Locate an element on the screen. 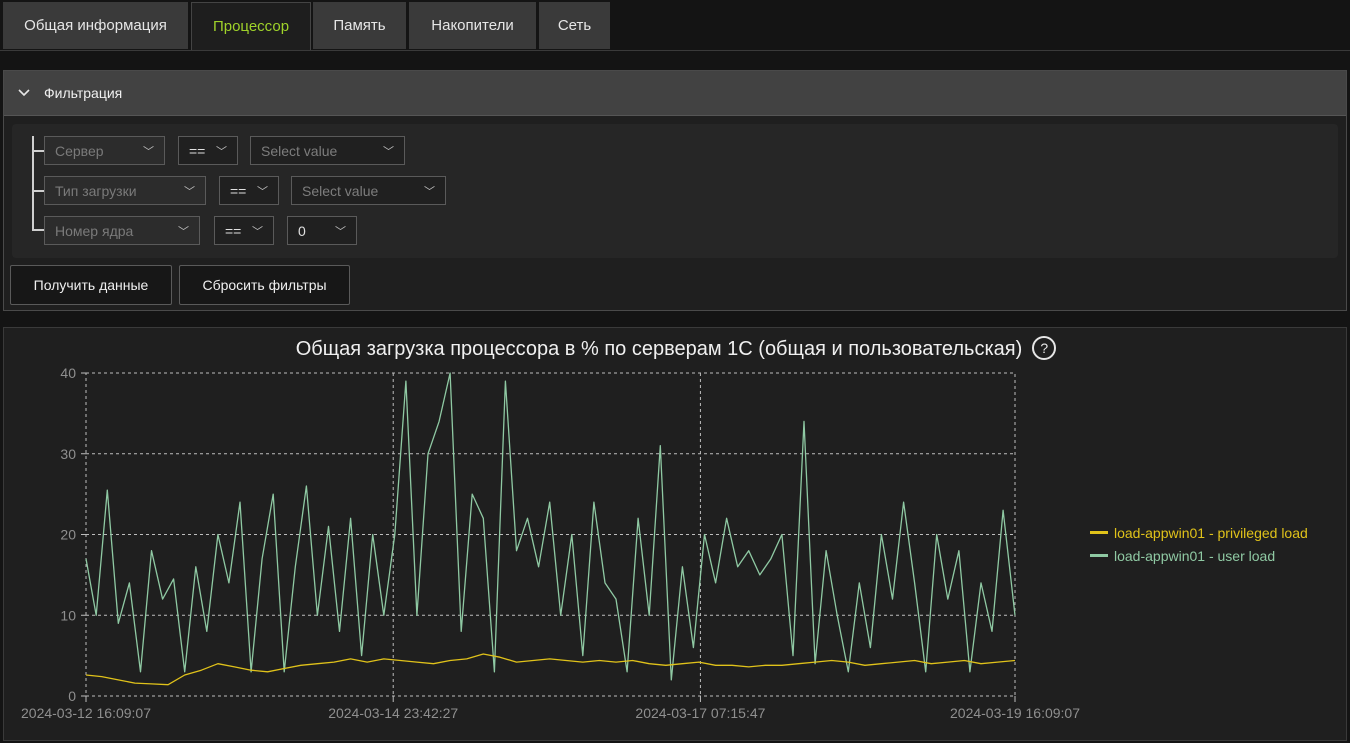  chevron-down-icon is located at coordinates (24, 93).